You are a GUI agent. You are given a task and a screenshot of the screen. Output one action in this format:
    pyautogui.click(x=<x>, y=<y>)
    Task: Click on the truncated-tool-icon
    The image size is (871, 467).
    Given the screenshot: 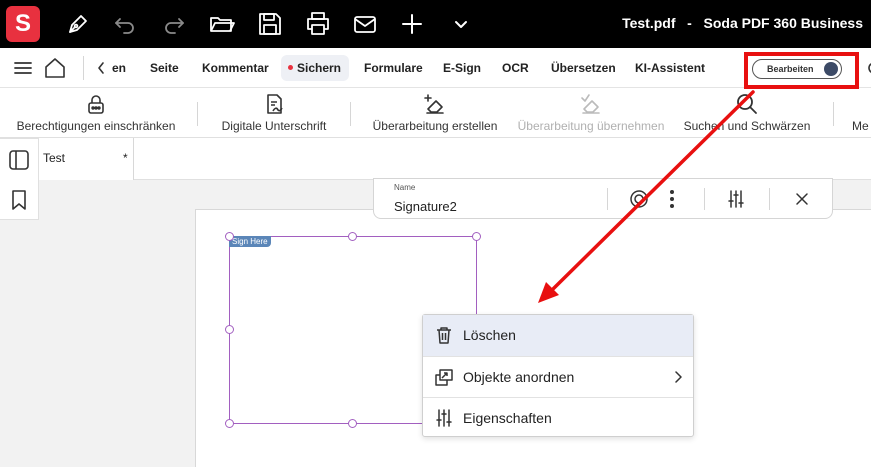 What is the action you would take?
    pyautogui.click(x=861, y=104)
    